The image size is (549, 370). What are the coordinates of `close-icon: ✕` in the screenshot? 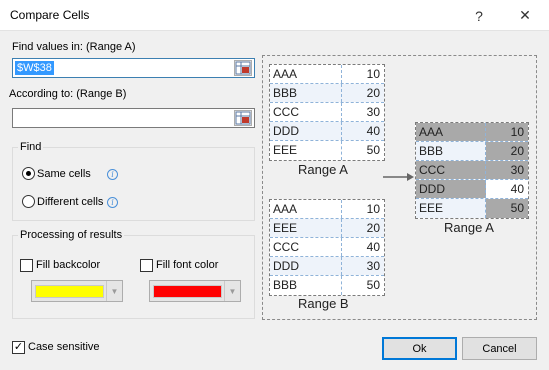 It's located at (525, 15).